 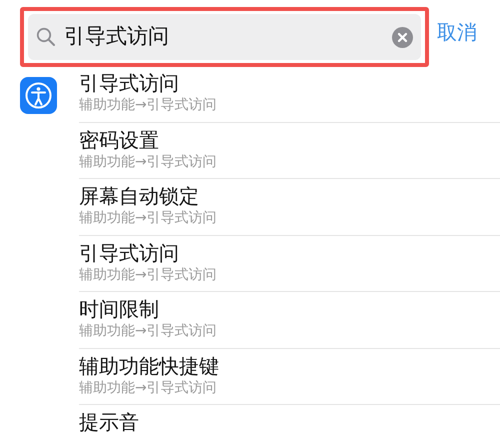 What do you see at coordinates (289, 420) in the screenshot?
I see `search-result: 提示音` at bounding box center [289, 420].